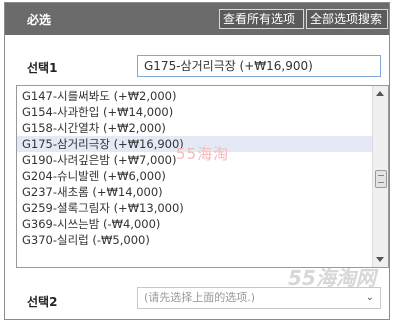  I want to click on scrollbar, so click(380, 176).